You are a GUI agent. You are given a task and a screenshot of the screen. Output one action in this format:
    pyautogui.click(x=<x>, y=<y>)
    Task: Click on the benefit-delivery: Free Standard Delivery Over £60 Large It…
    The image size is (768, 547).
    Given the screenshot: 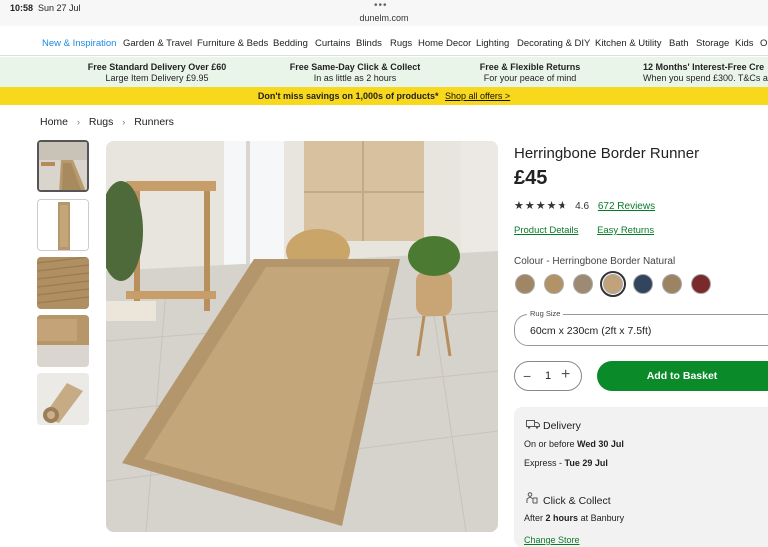 What is the action you would take?
    pyautogui.click(x=157, y=73)
    